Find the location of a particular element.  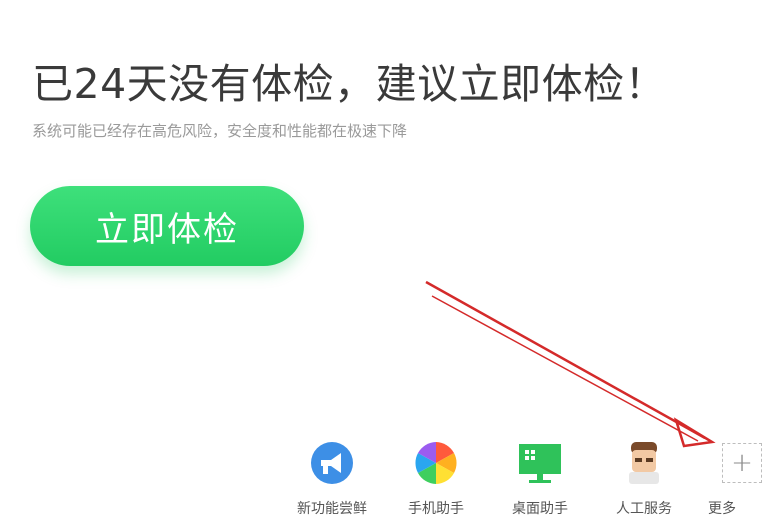

toolbar-item-label: 更多 is located at coordinates (722, 509).